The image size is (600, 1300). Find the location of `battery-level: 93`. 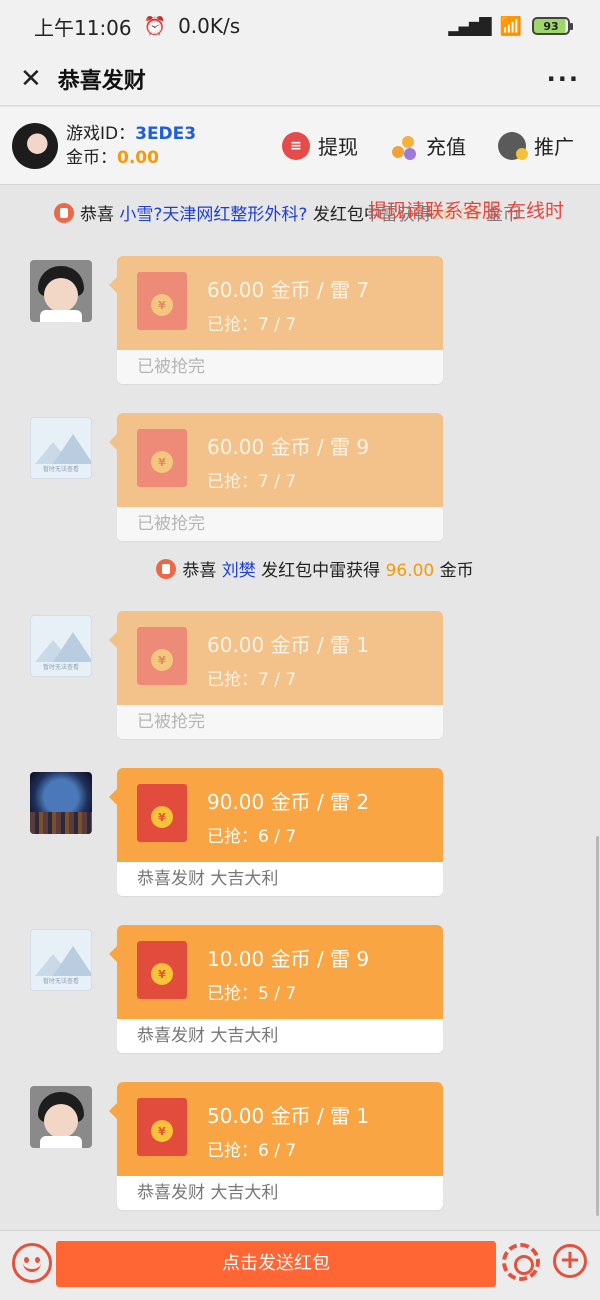

battery-level: 93 is located at coordinates (551, 26).